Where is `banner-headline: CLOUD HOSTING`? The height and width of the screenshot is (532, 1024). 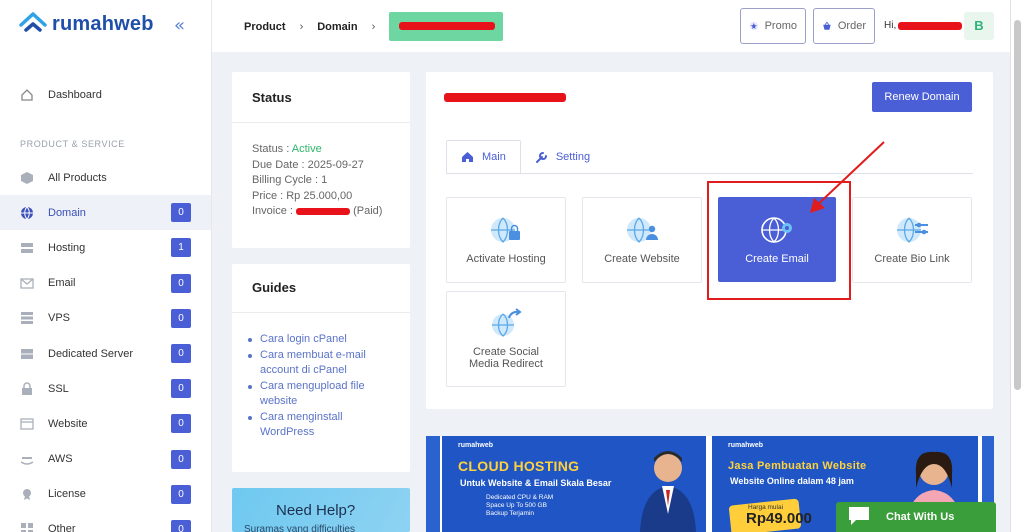 banner-headline: CLOUD HOSTING is located at coordinates (519, 466).